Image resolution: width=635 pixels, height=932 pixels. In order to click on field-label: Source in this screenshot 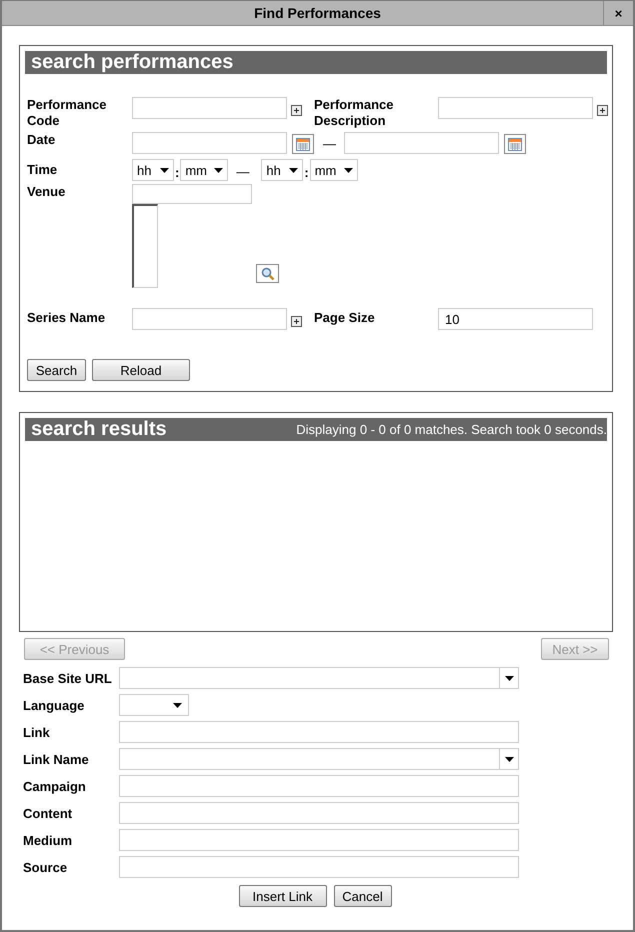, I will do `click(45, 867)`.